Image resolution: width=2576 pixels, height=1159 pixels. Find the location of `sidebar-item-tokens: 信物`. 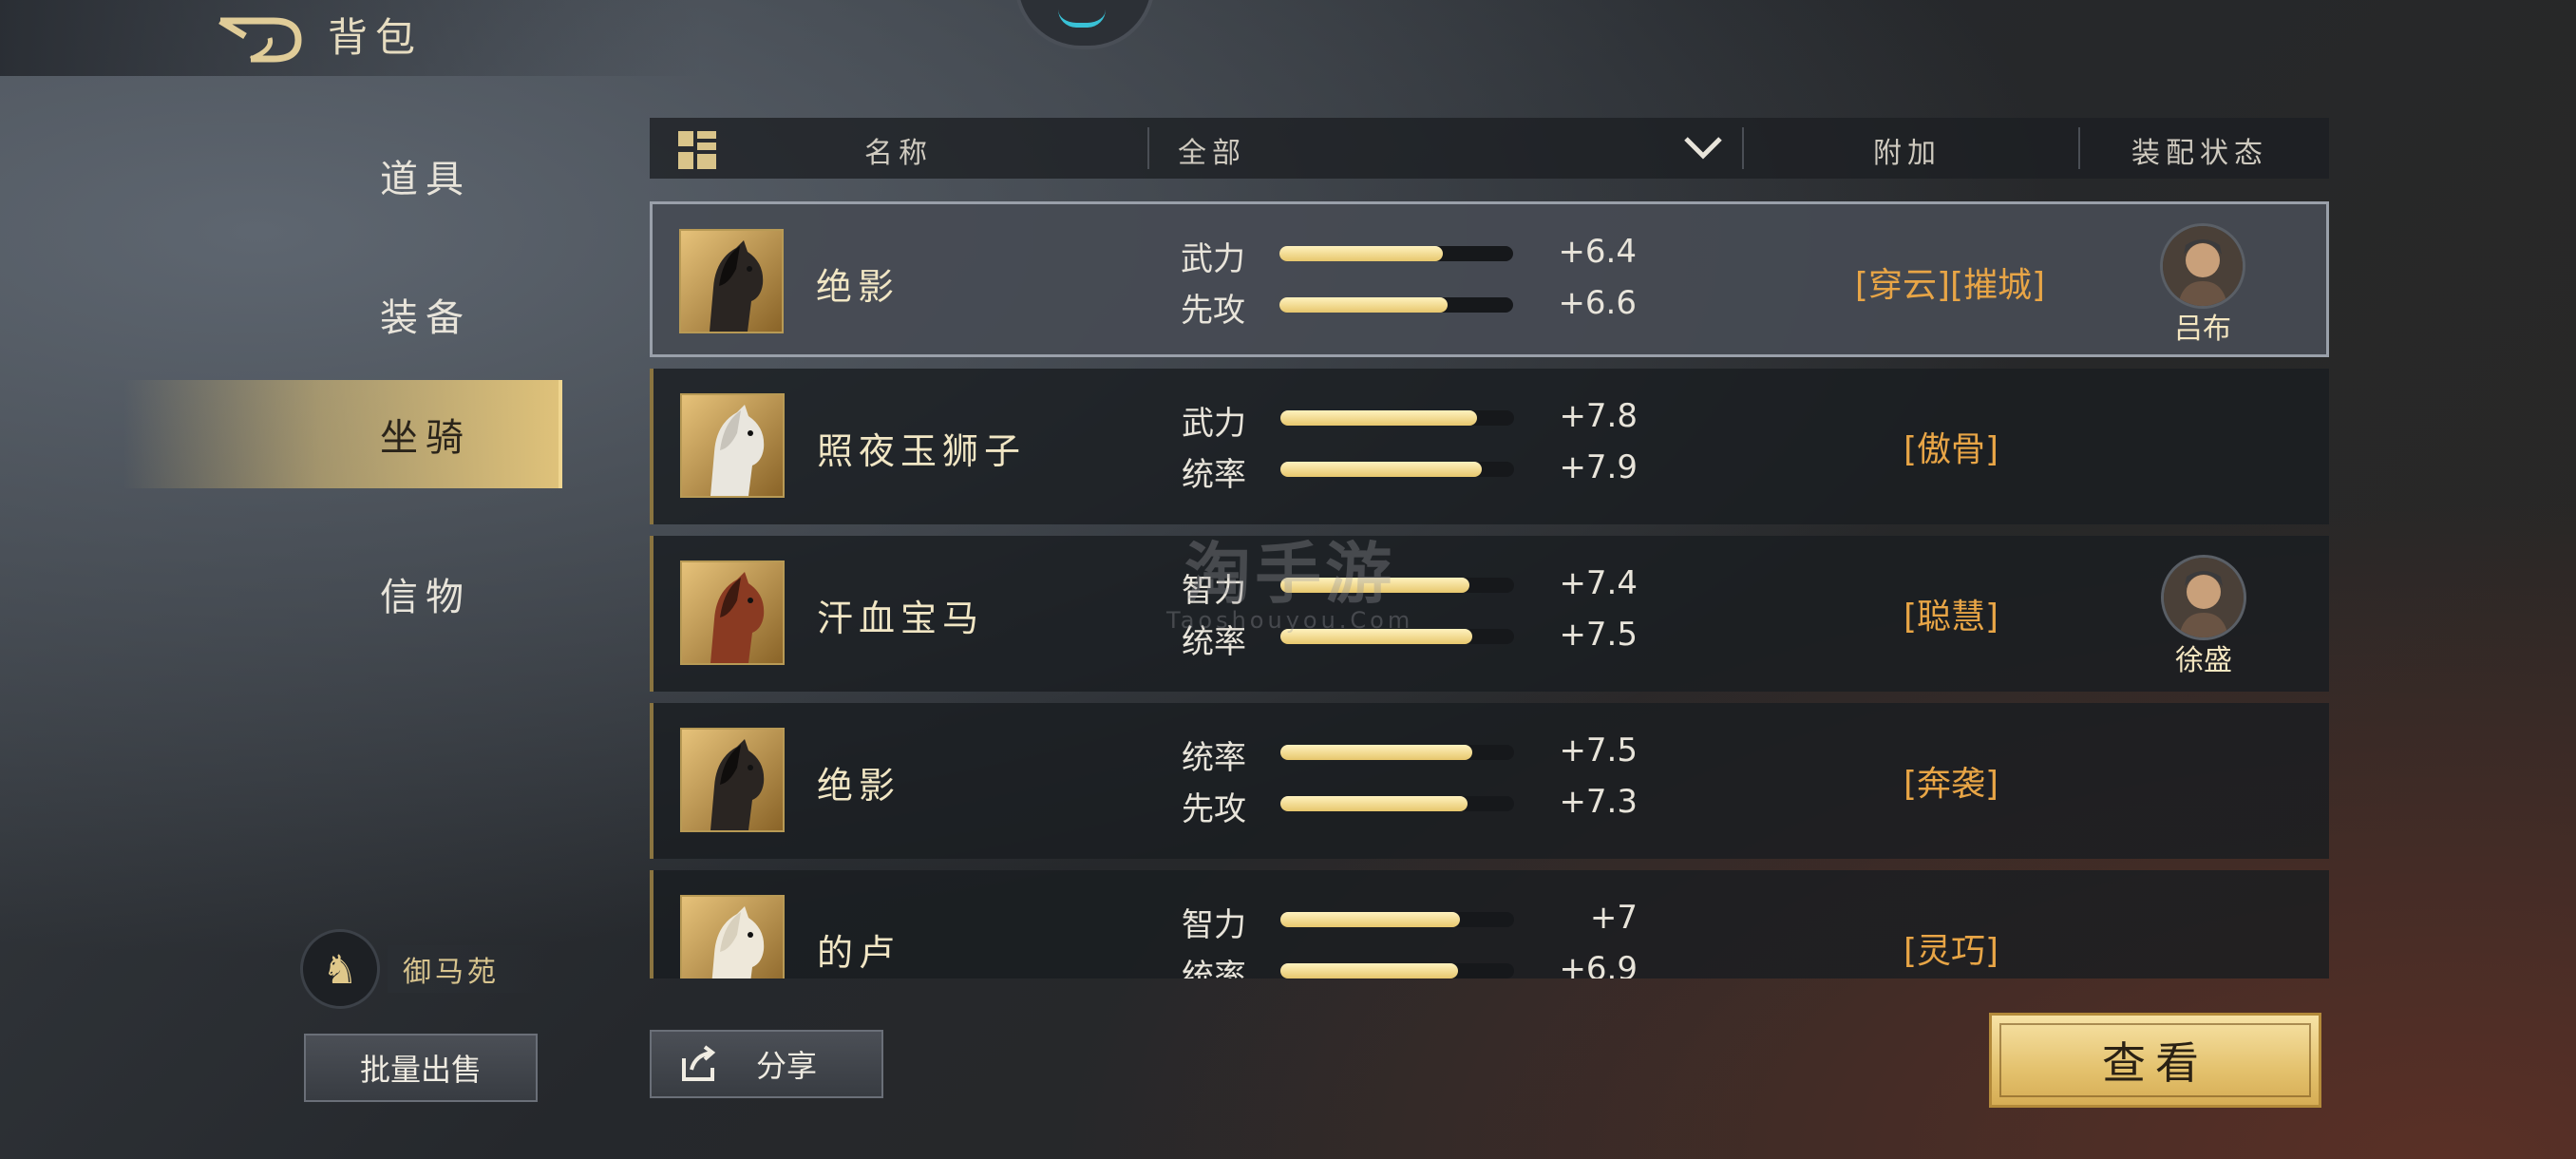

sidebar-item-tokens: 信物 is located at coordinates (342, 594).